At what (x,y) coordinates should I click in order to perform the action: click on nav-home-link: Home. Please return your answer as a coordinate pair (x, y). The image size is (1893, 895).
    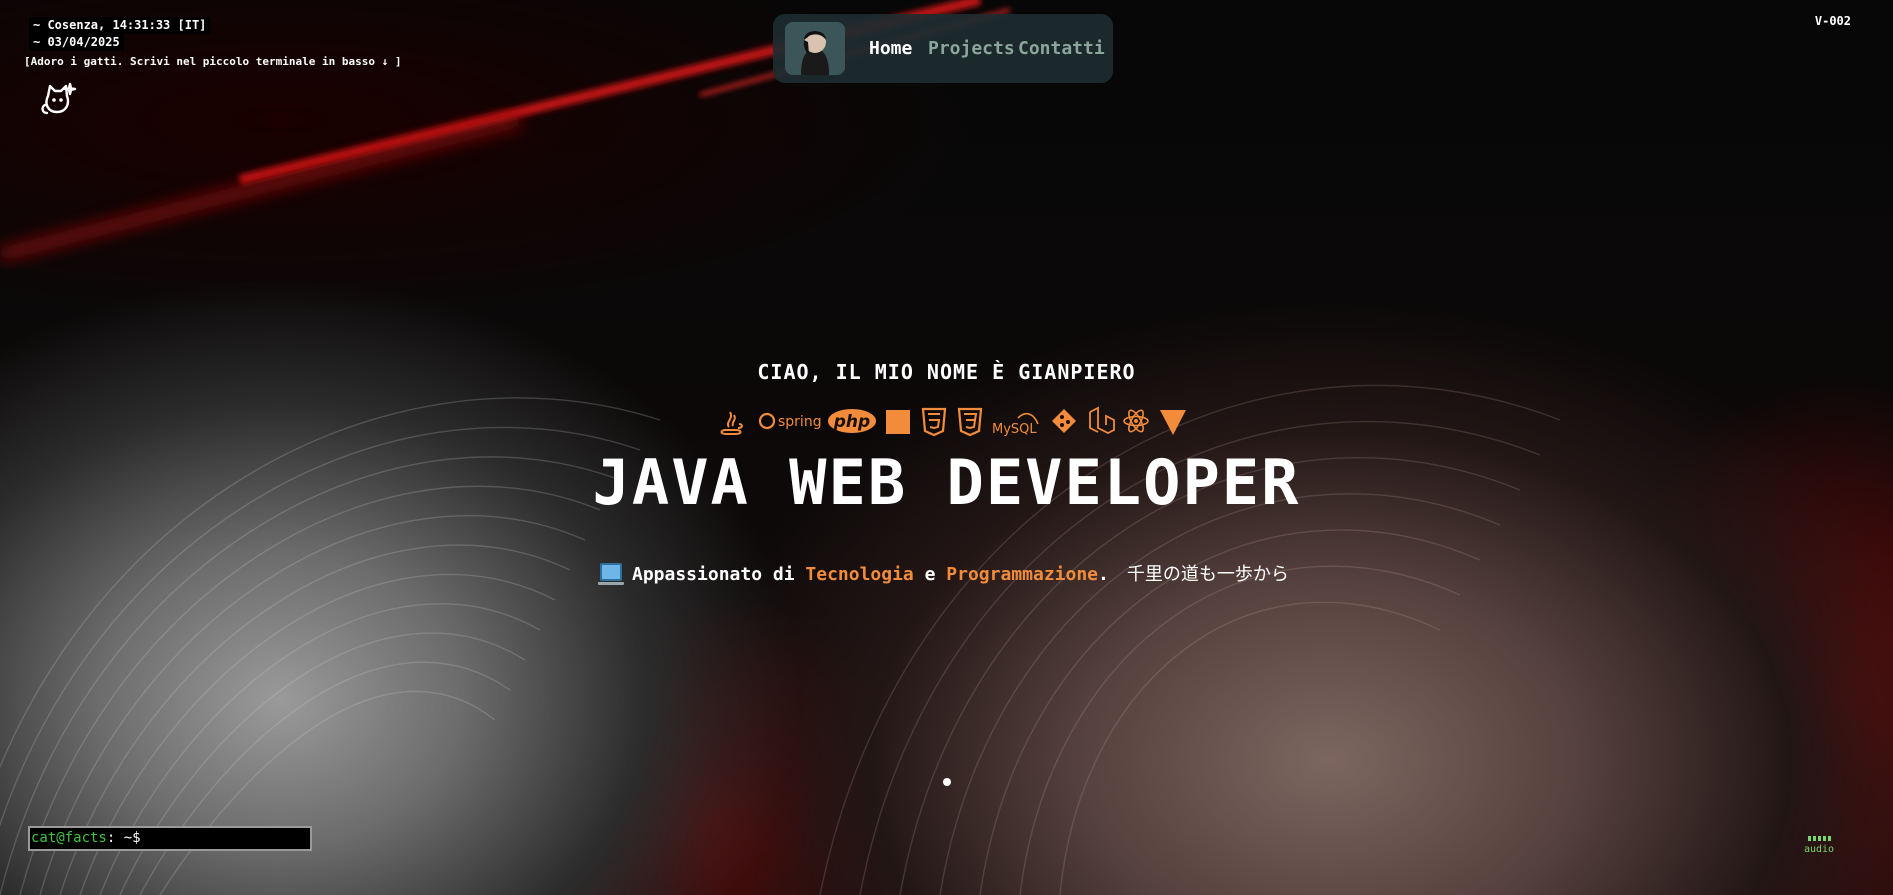
    Looking at the image, I should click on (890, 48).